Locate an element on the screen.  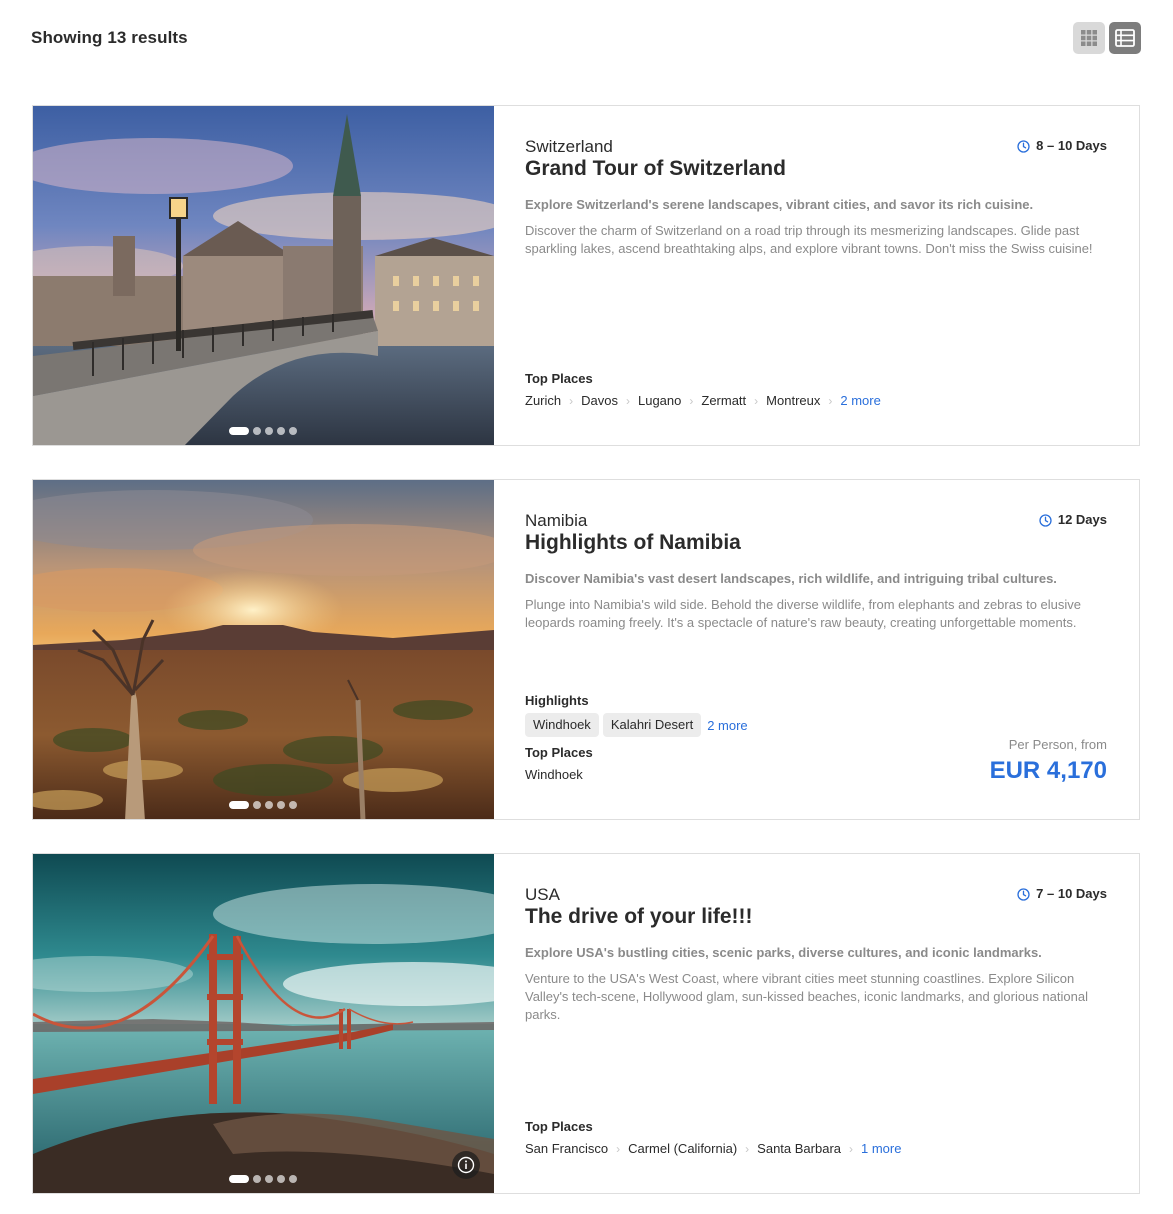
place-item: Lugano is located at coordinates (659, 401).